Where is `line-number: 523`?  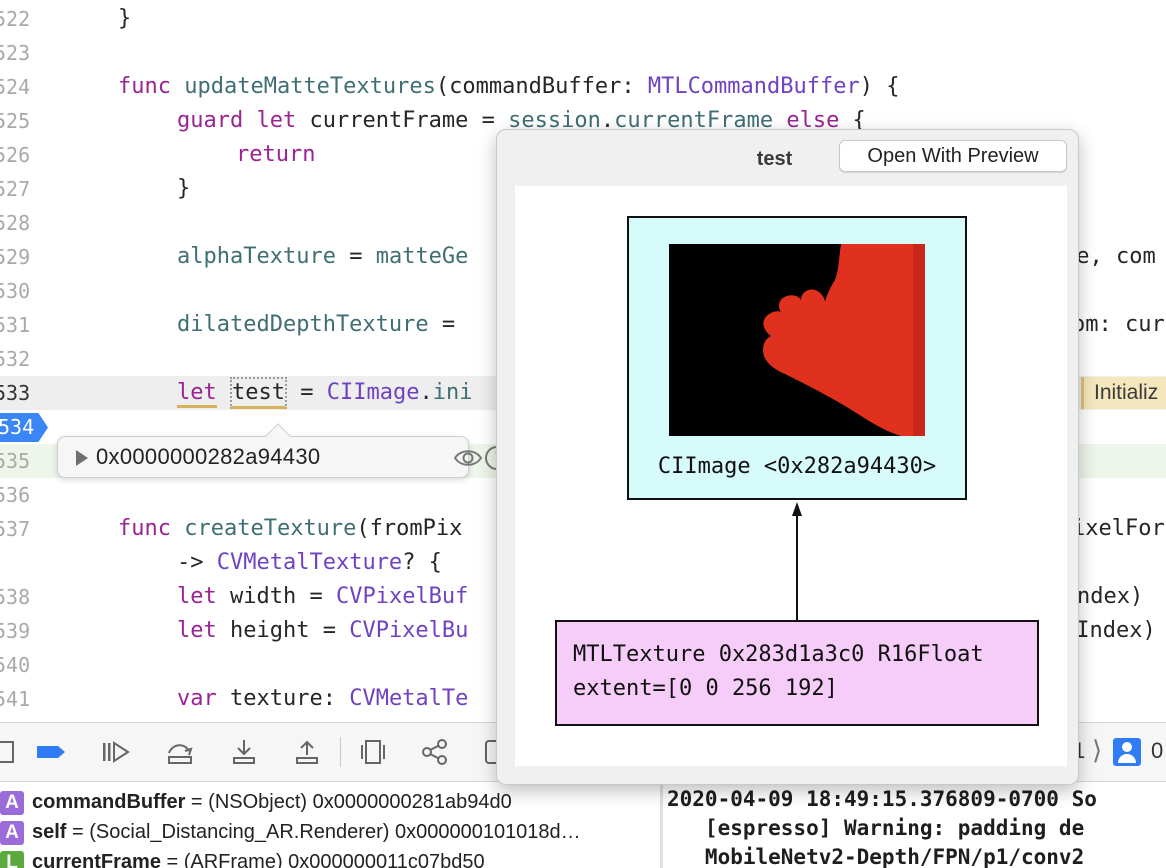 line-number: 523 is located at coordinates (15, 53).